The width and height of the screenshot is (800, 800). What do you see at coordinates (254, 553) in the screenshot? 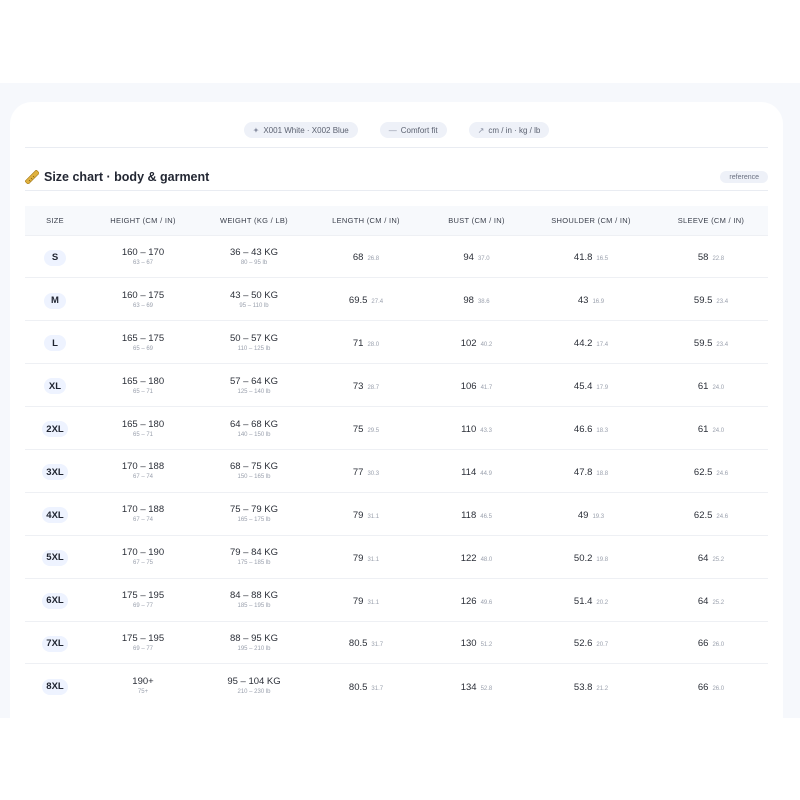
I see `weight-kg: 79 – 84 KG` at bounding box center [254, 553].